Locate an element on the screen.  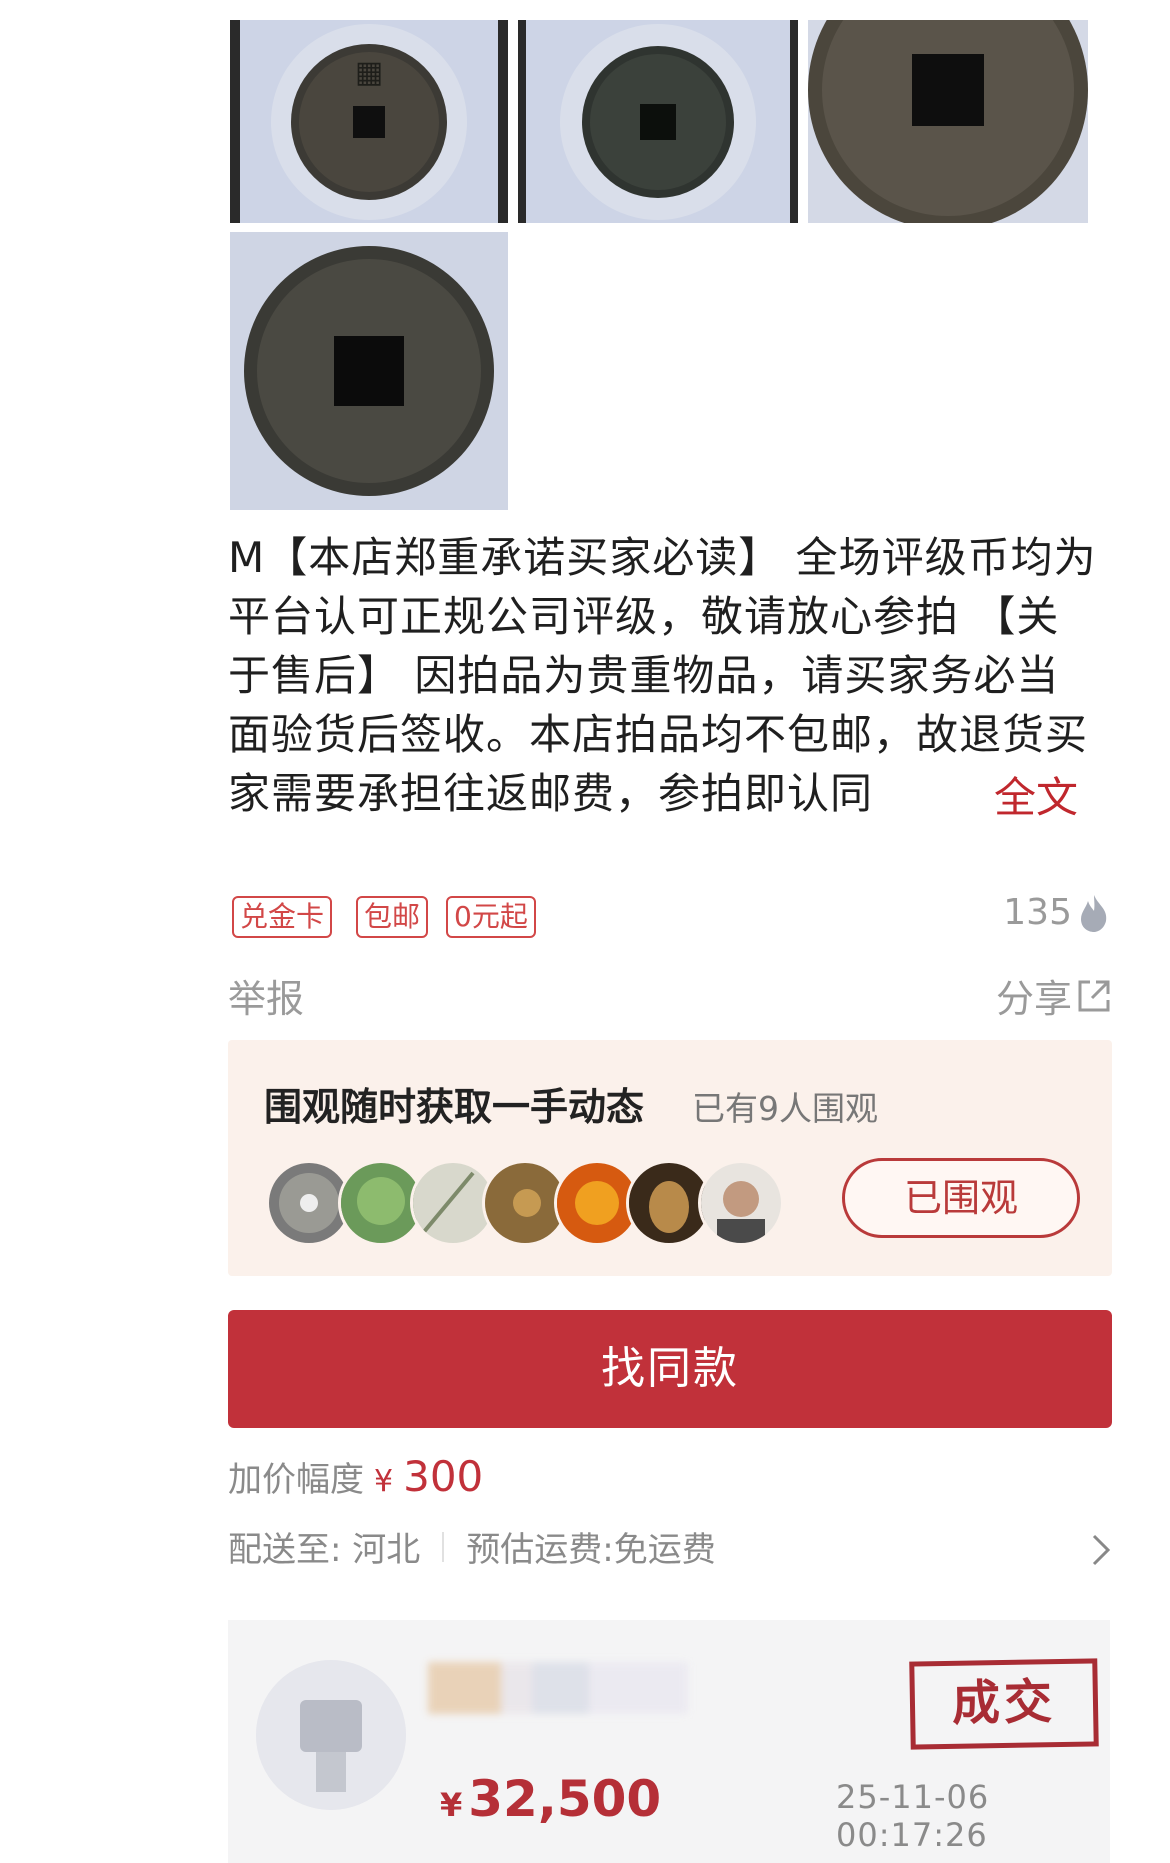
tag-gold-card: 兑金卡 is located at coordinates (282, 917).